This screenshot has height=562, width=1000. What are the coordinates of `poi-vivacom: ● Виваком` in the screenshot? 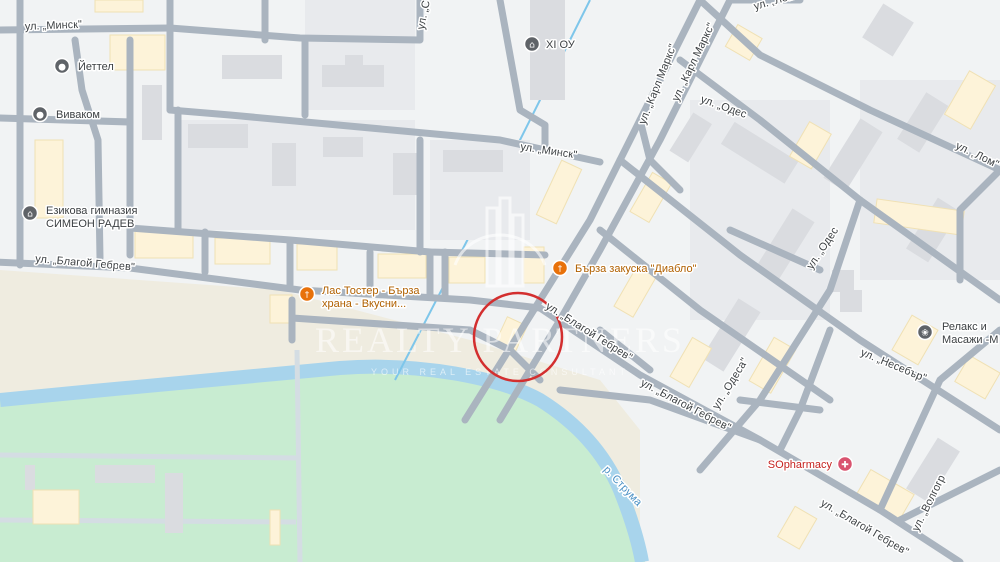 It's located at (66, 114).